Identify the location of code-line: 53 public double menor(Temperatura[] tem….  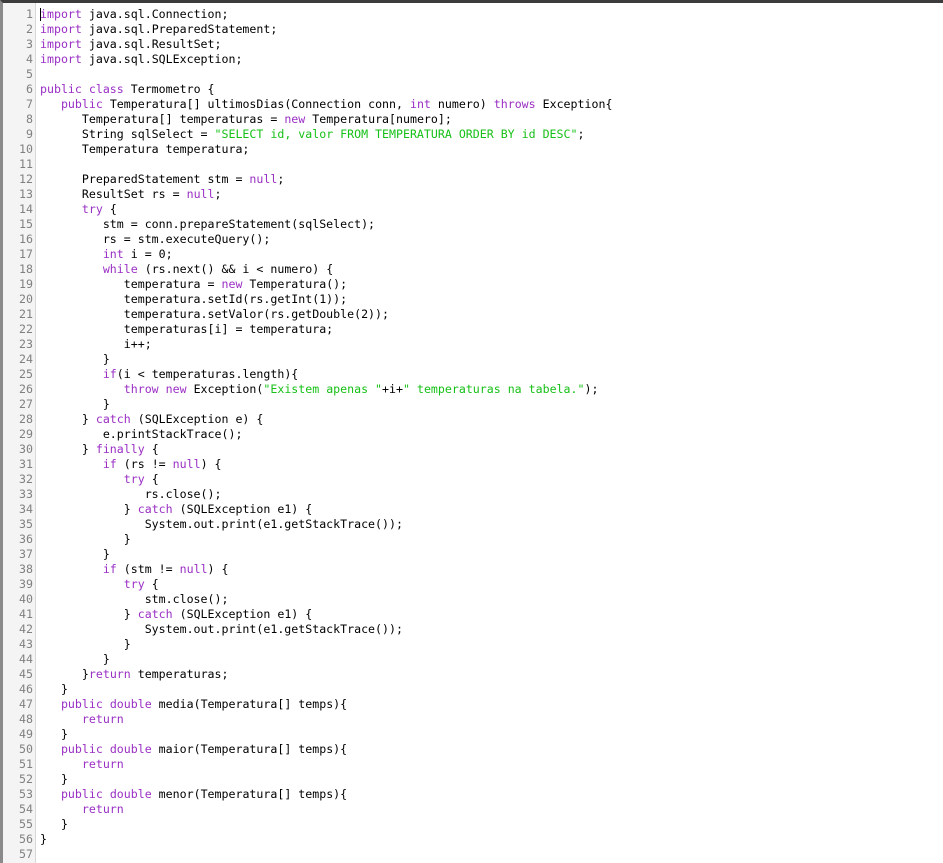
(473, 794).